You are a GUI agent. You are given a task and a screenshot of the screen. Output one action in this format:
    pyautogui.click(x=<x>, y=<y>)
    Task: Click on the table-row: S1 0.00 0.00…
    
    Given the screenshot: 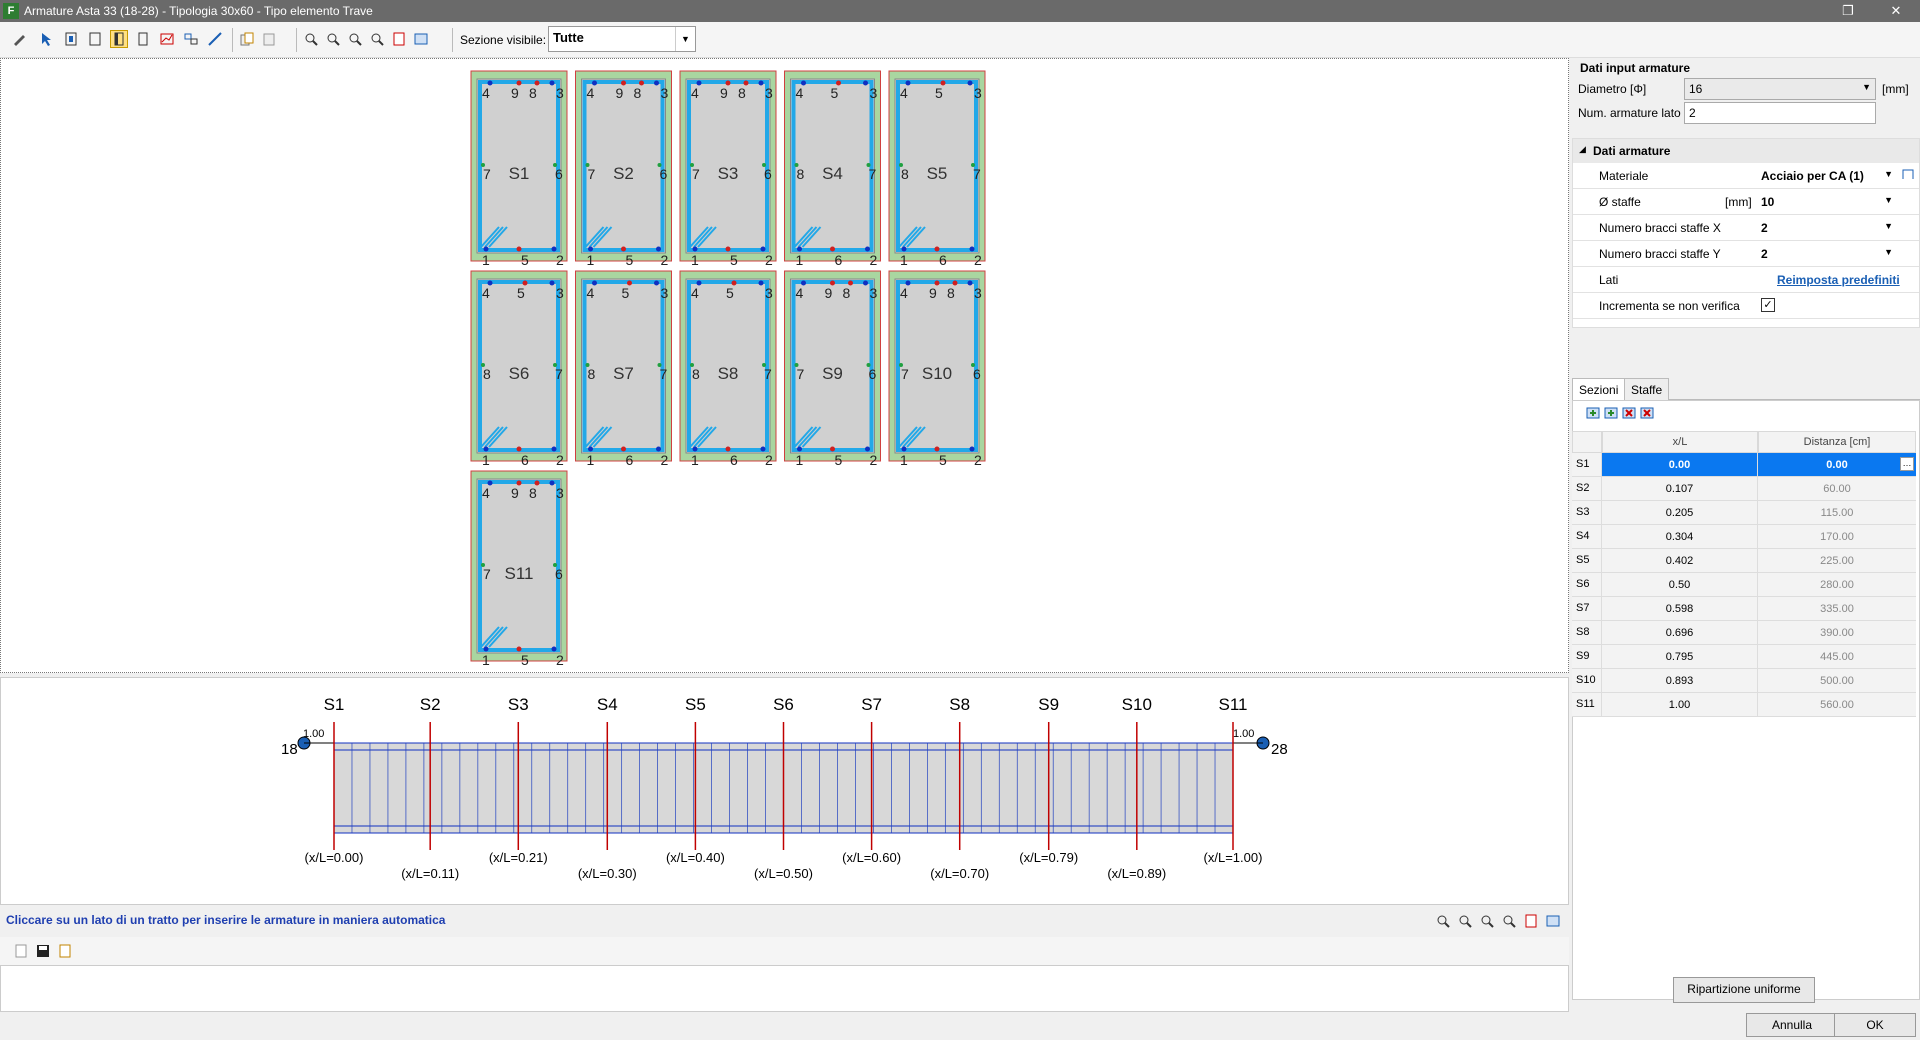 What is the action you would take?
    pyautogui.click(x=1745, y=465)
    